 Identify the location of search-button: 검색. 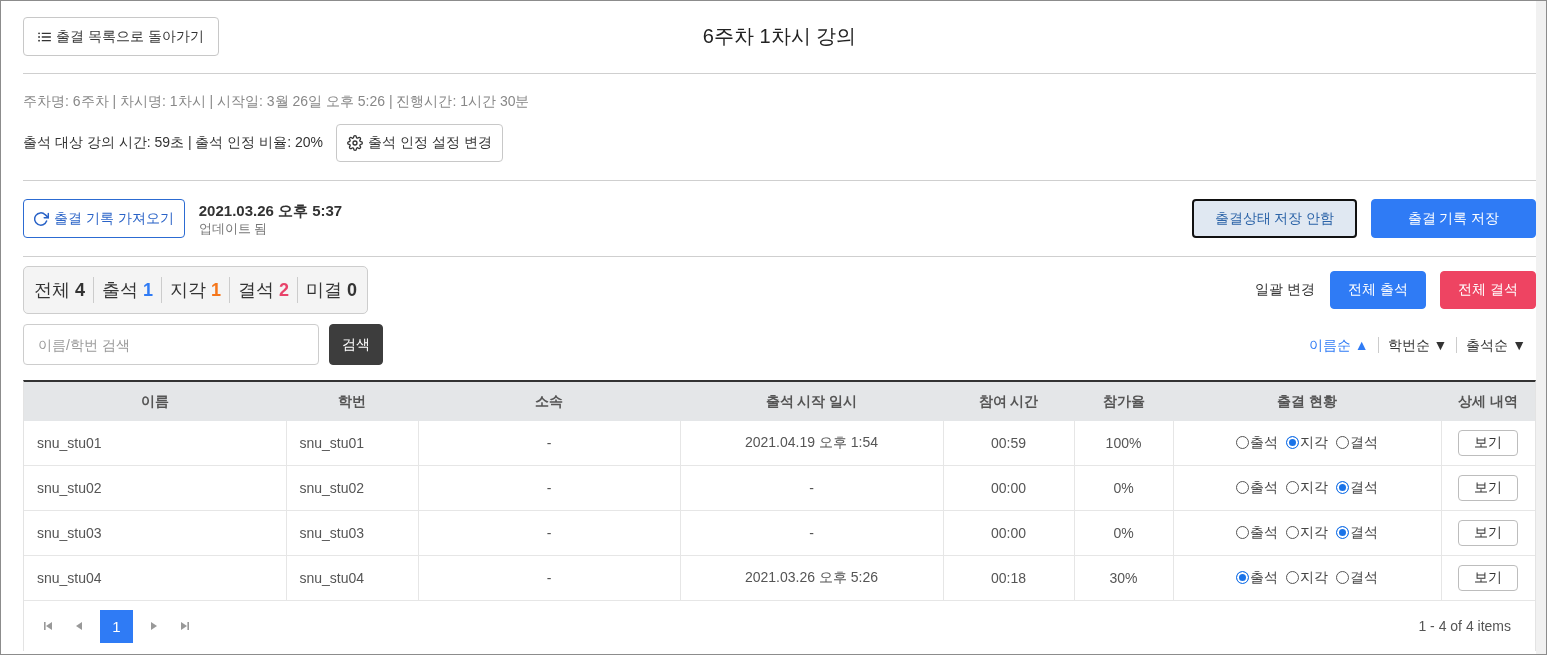
(356, 344).